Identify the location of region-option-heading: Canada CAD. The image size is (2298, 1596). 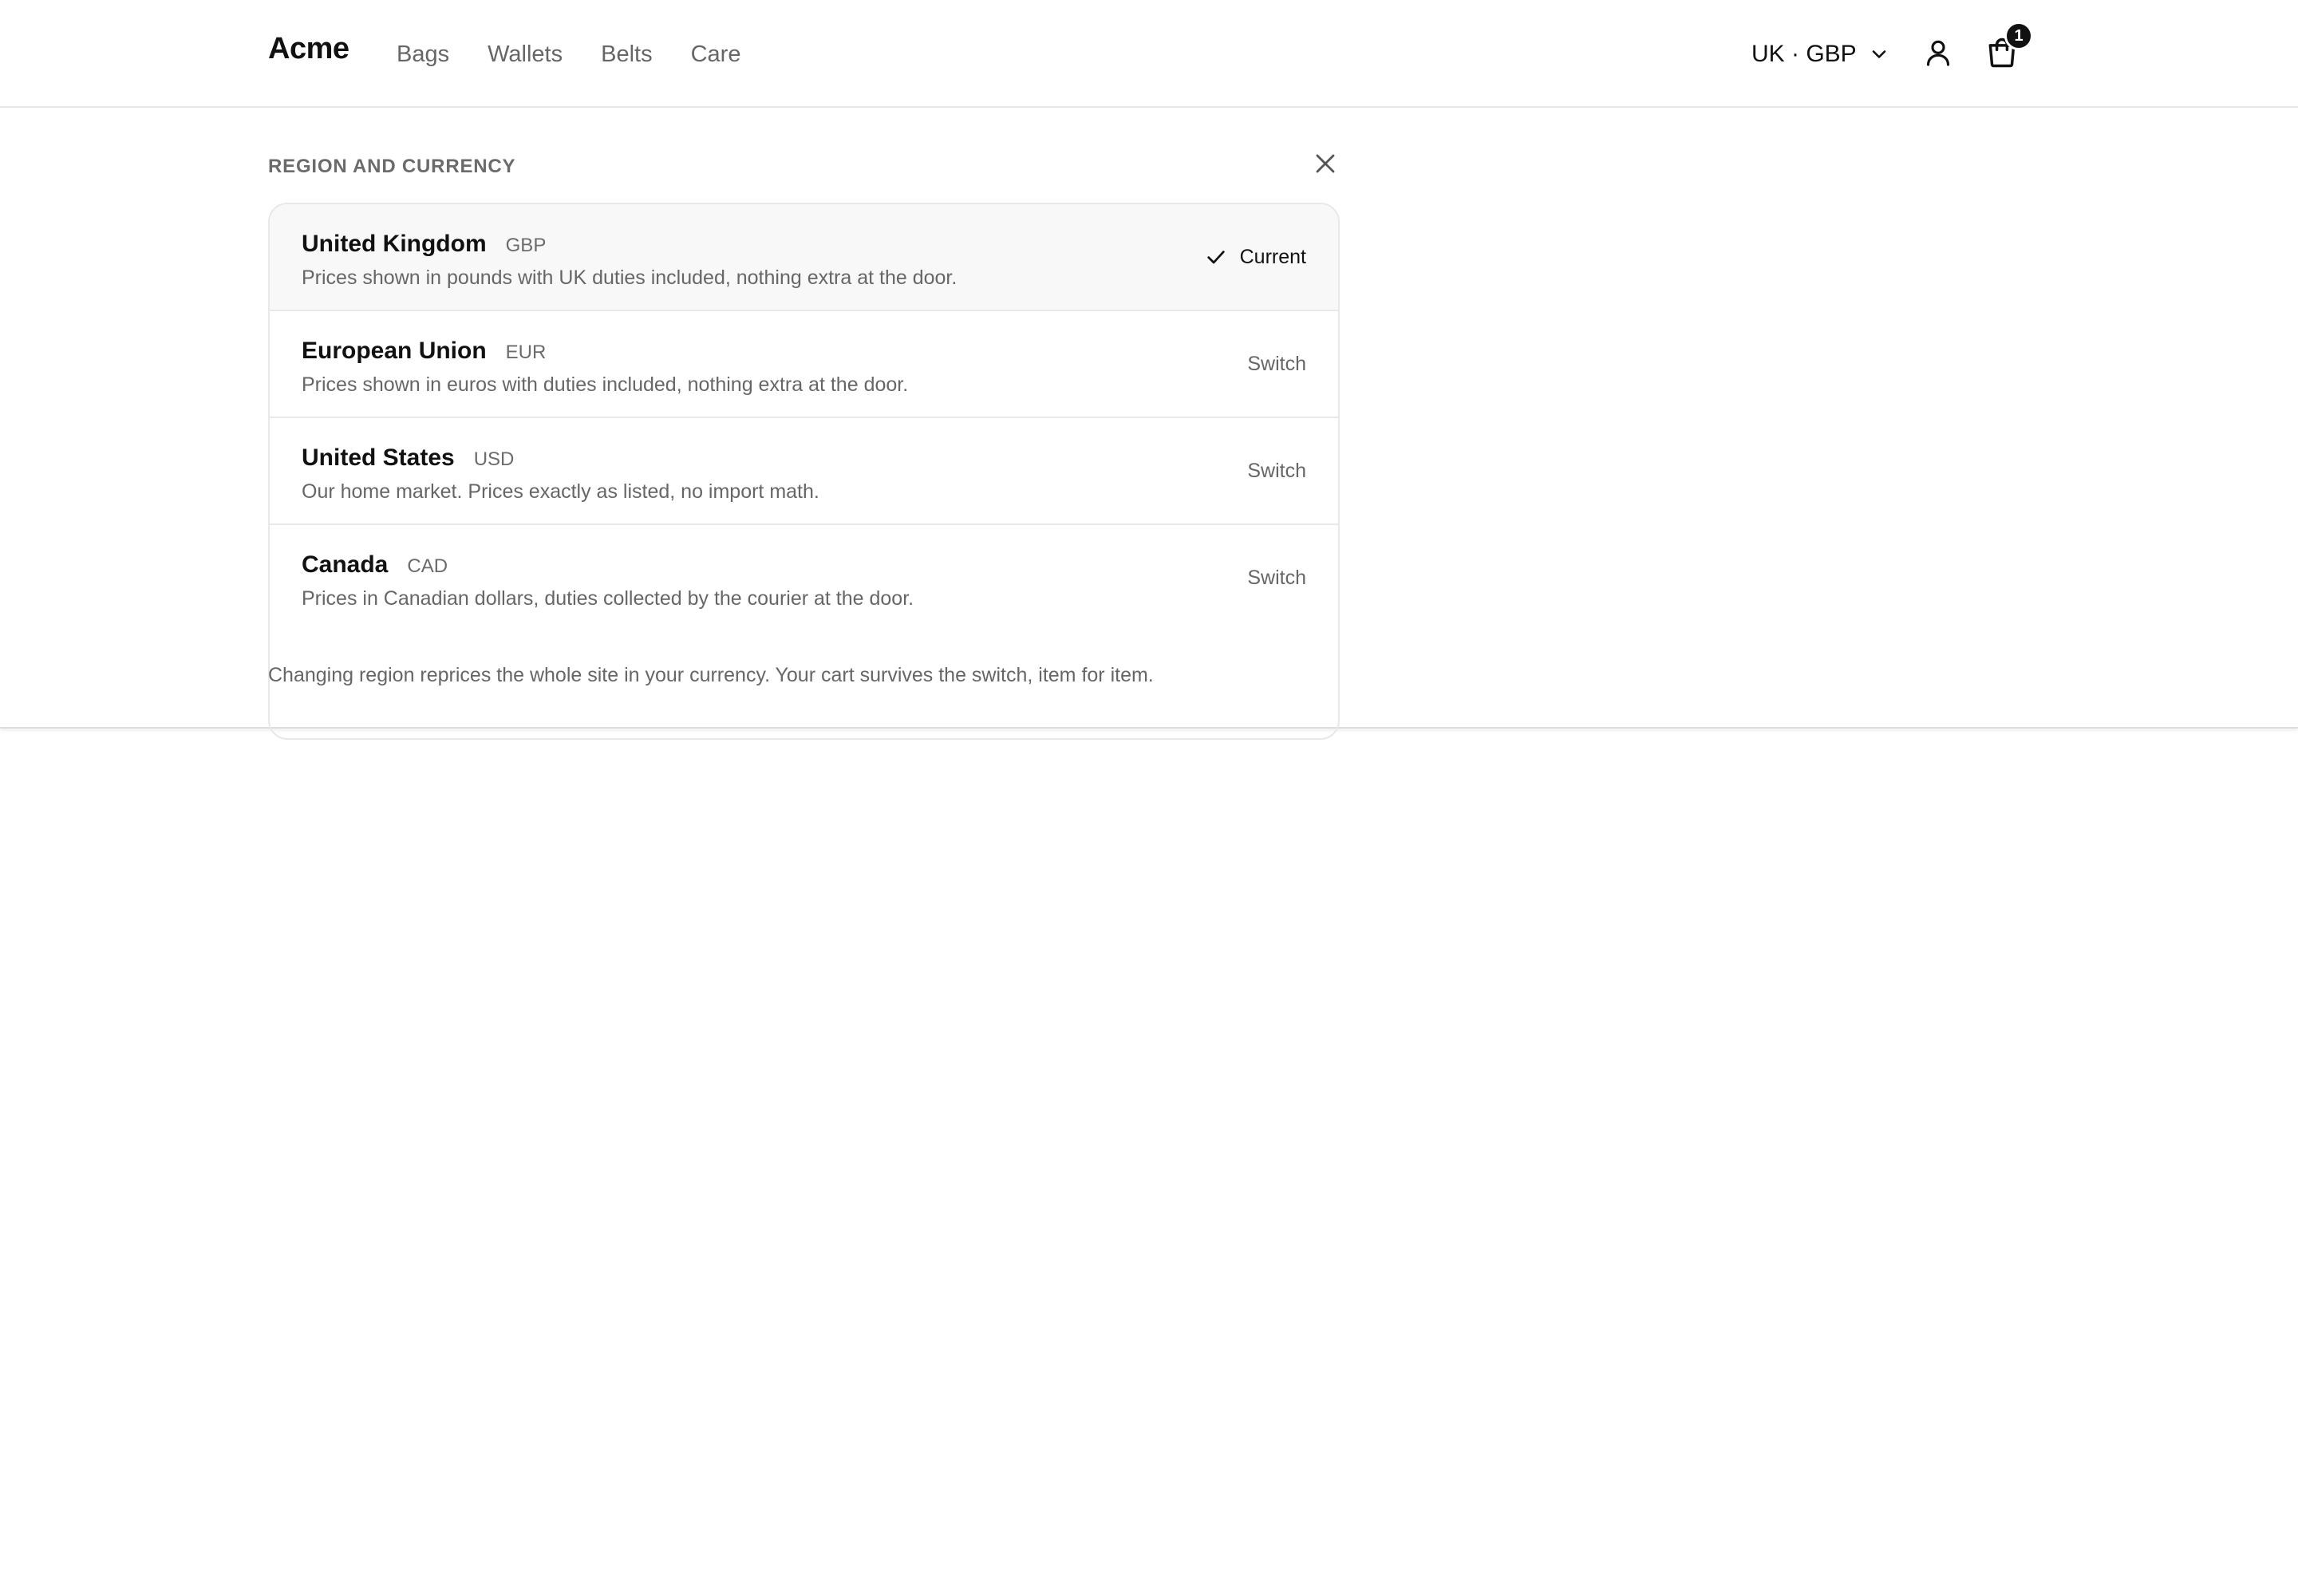
(375, 566).